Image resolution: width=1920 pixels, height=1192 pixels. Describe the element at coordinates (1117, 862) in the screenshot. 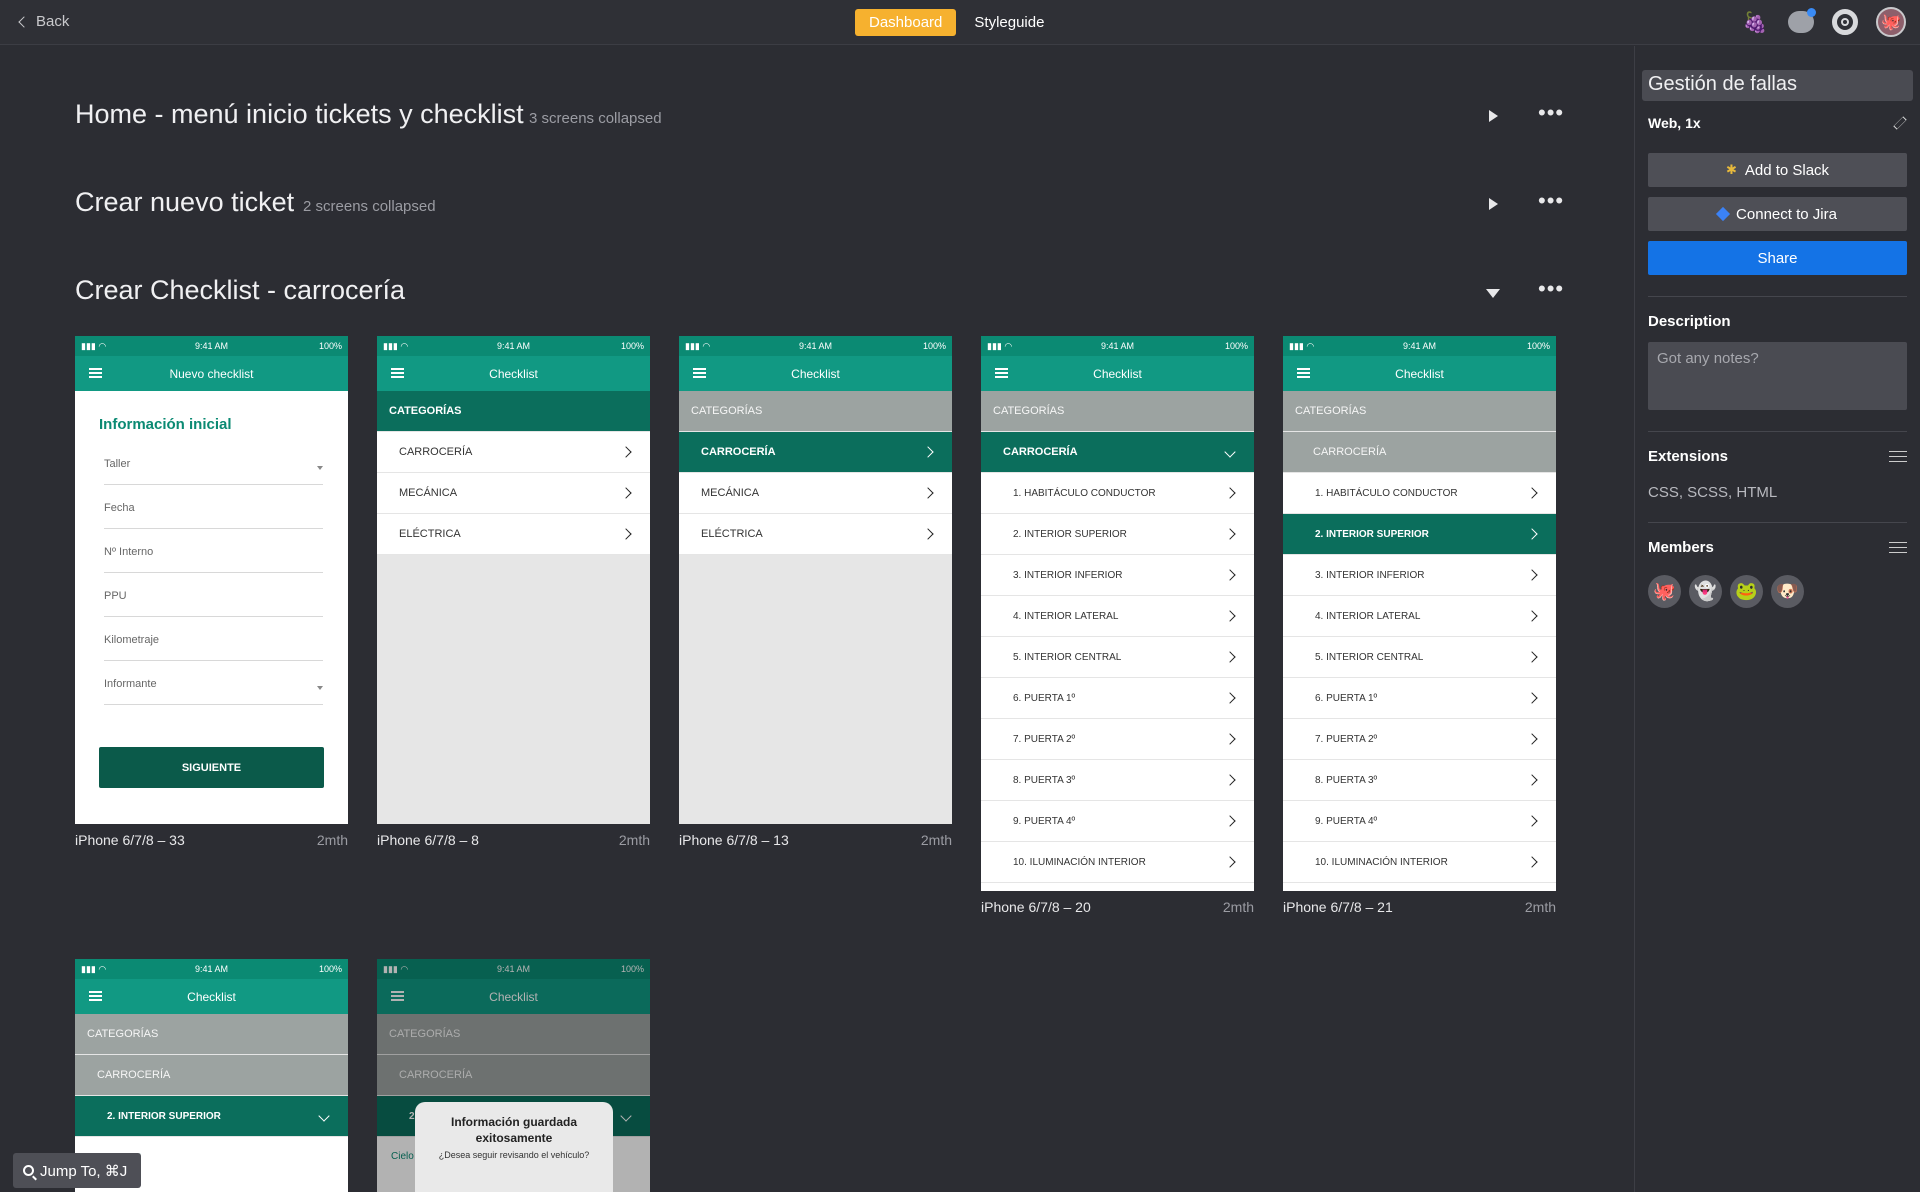

I see `list-item: 10. ILUMINACIÓN INTERIOR` at that location.